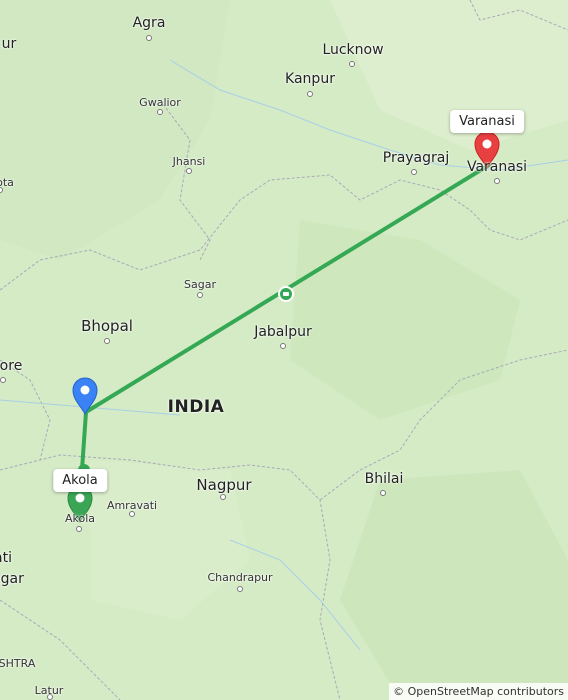 Image resolution: width=568 pixels, height=700 pixels. What do you see at coordinates (200, 295) in the screenshot?
I see `city-dot-sagar` at bounding box center [200, 295].